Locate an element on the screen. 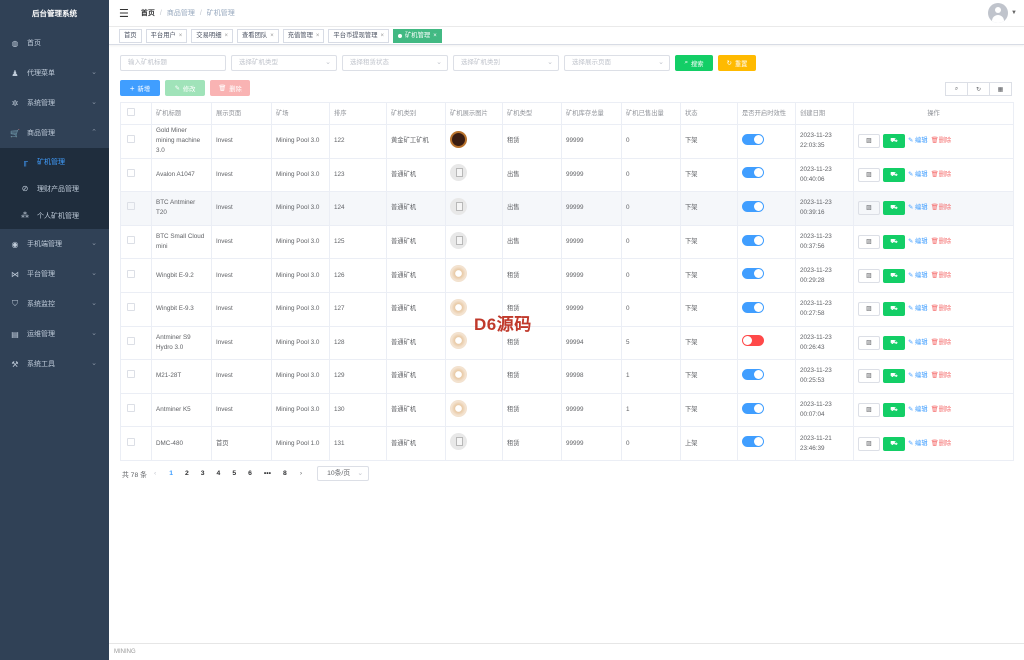 The height and width of the screenshot is (660, 1024). page-number: 2 is located at coordinates (187, 473).